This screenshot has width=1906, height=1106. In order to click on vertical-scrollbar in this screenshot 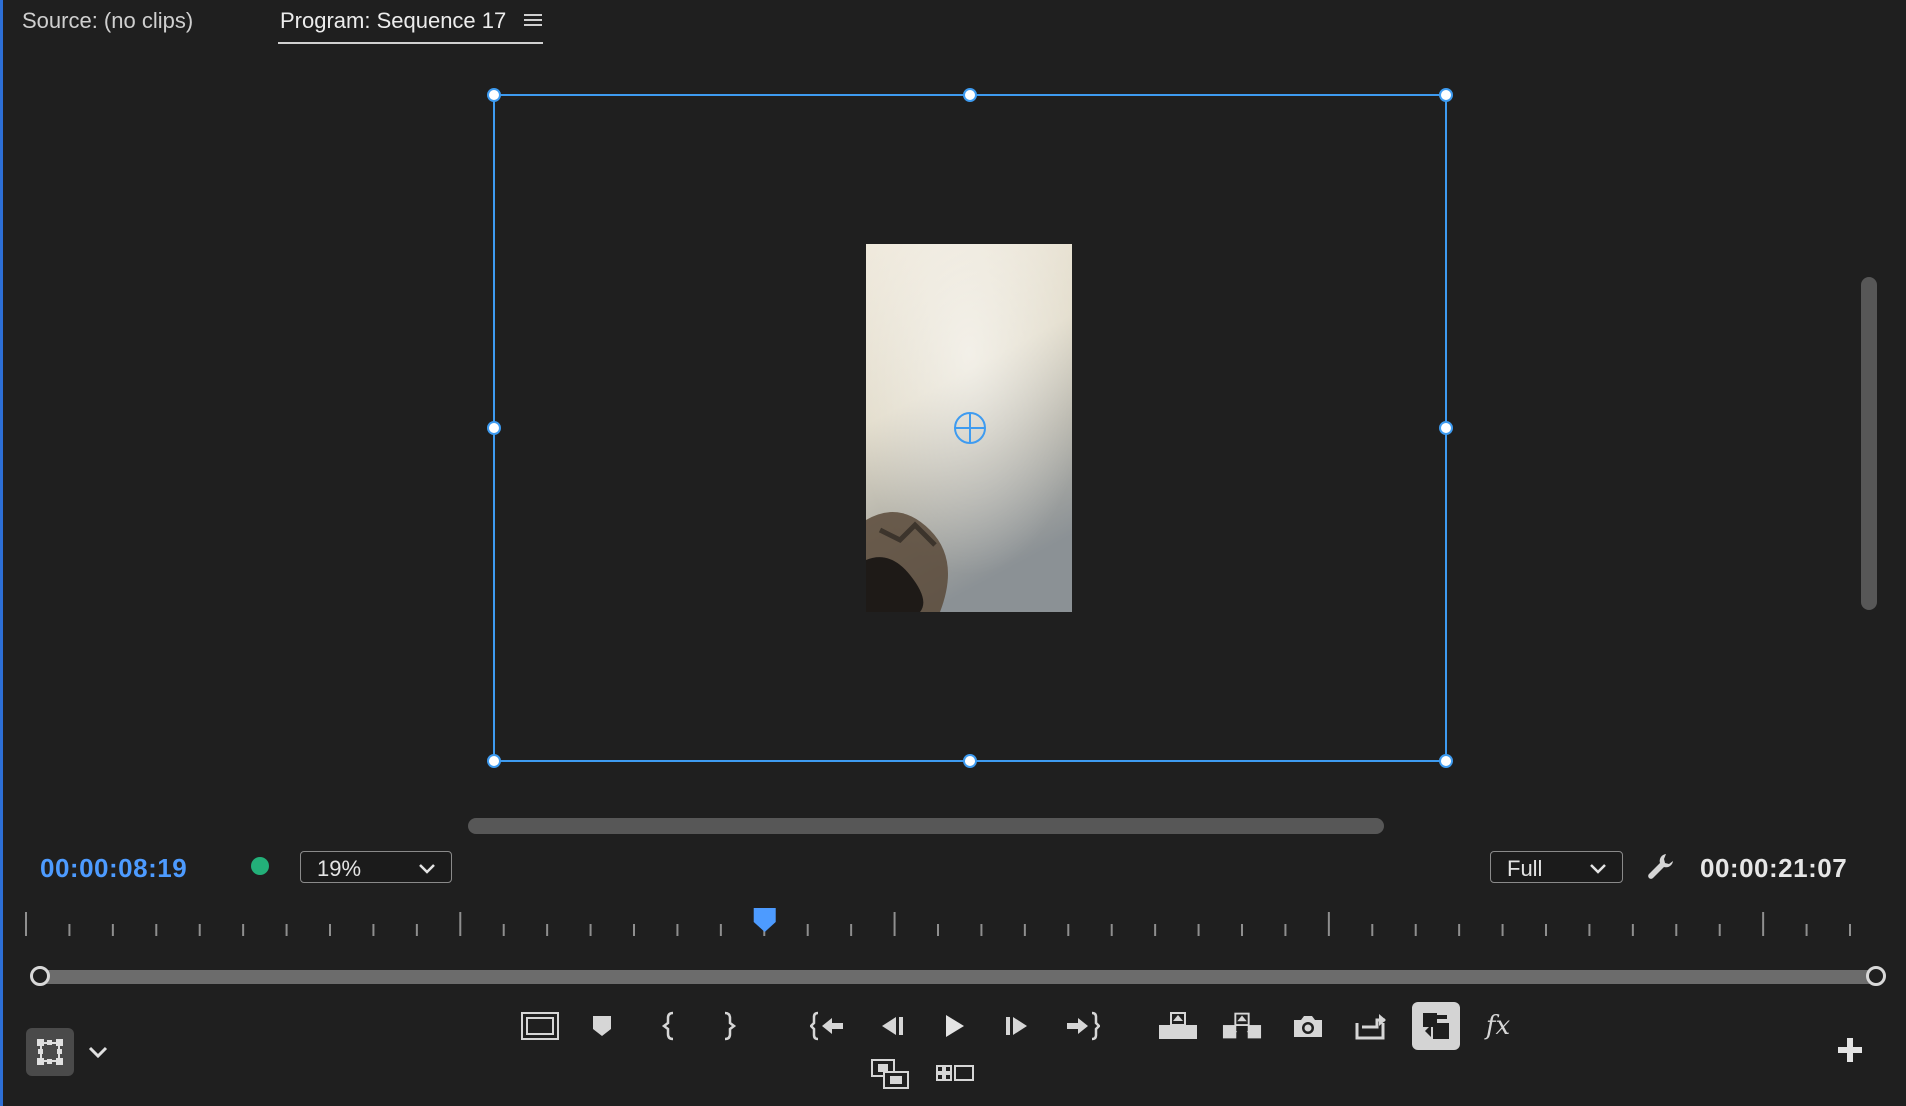, I will do `click(1869, 443)`.